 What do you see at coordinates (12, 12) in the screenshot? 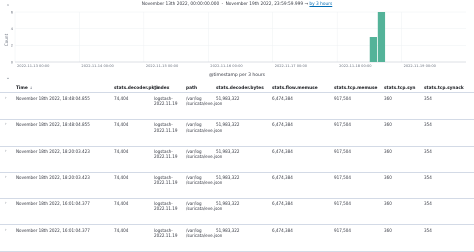
I see `y-tick-label: 6` at bounding box center [12, 12].